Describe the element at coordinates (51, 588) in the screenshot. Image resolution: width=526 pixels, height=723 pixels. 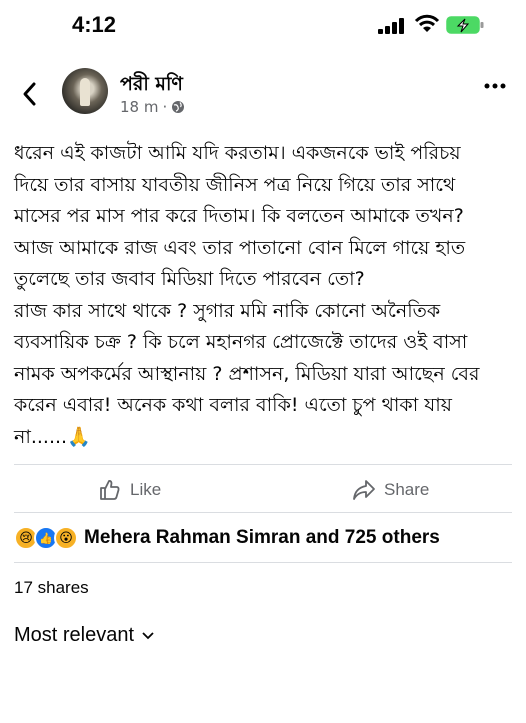
I see `shares-count: 17 shares` at that location.